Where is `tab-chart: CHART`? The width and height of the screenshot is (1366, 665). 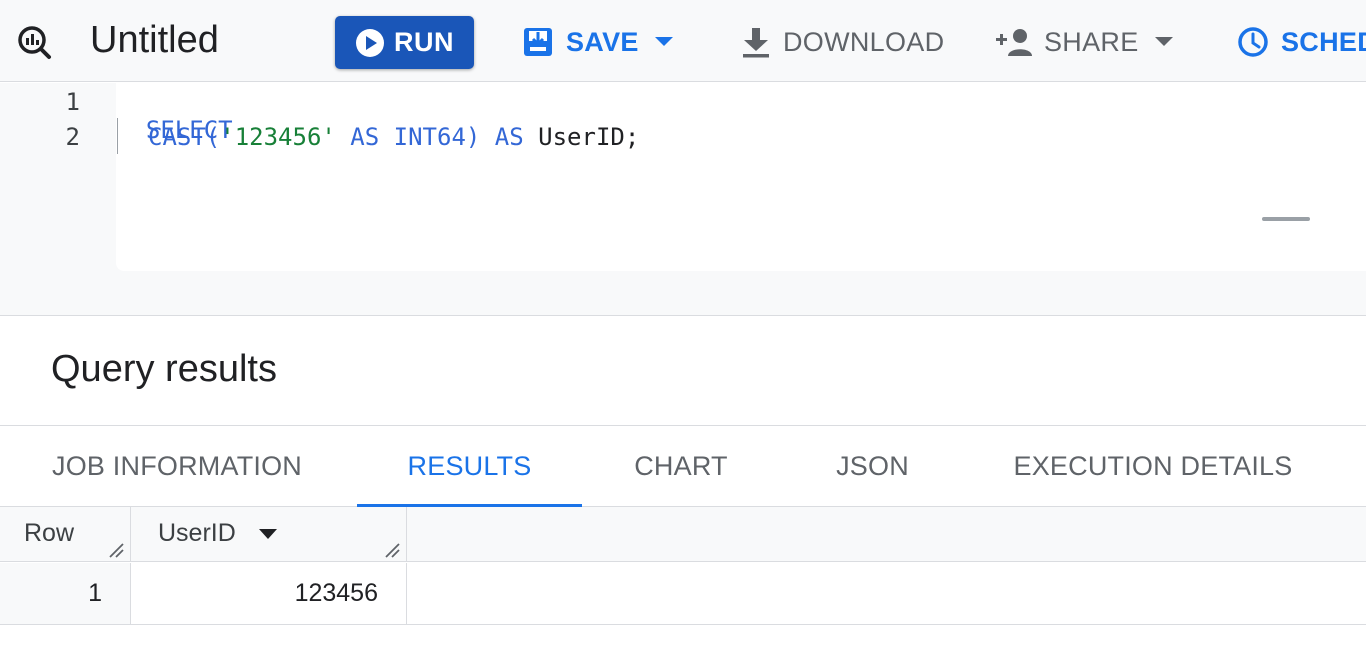
tab-chart: CHART is located at coordinates (681, 466).